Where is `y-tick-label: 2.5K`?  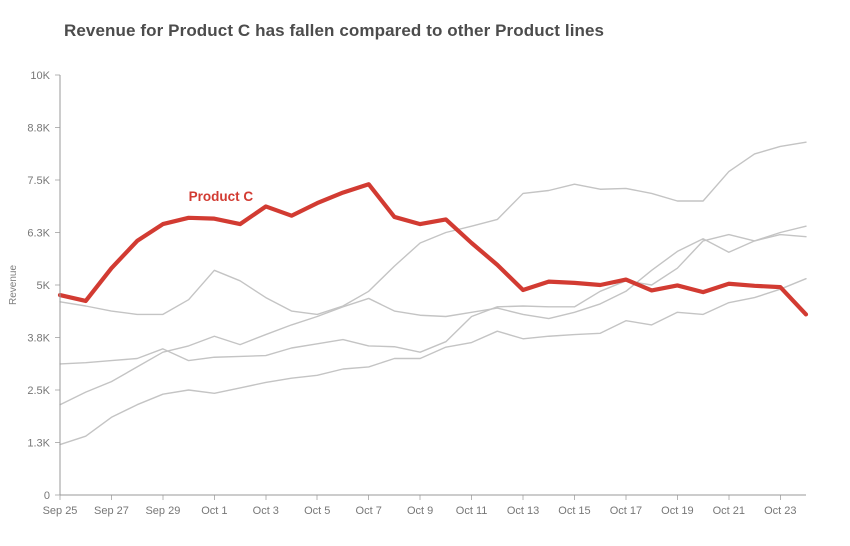 y-tick-label: 2.5K is located at coordinates (38, 391).